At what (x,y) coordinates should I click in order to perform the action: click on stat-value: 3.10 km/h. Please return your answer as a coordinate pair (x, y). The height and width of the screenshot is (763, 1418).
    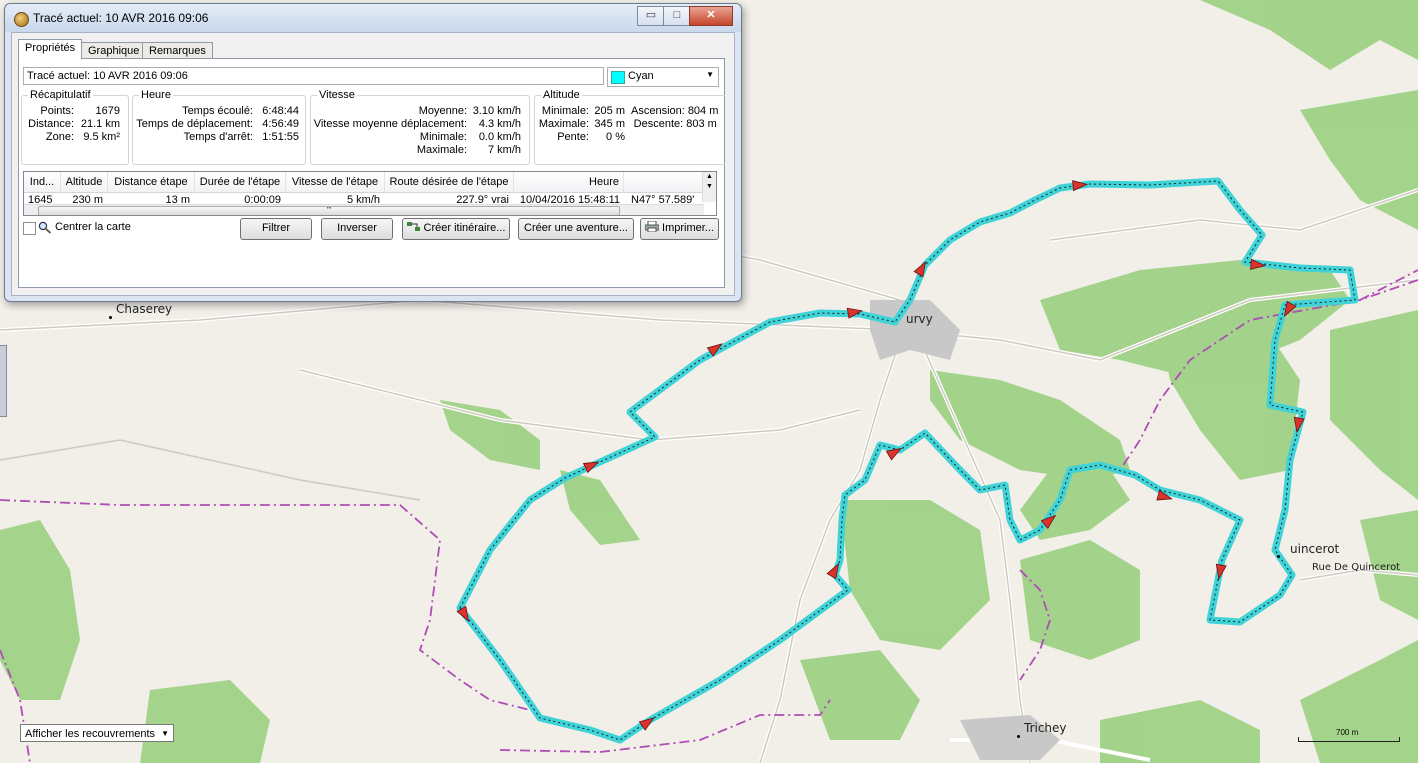
    Looking at the image, I should click on (496, 111).